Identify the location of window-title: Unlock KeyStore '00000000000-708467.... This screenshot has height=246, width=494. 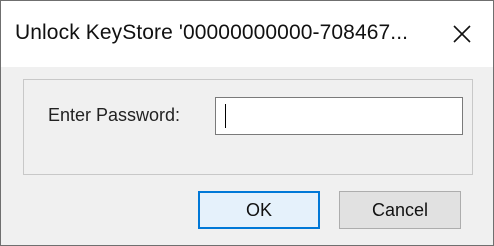
(212, 32).